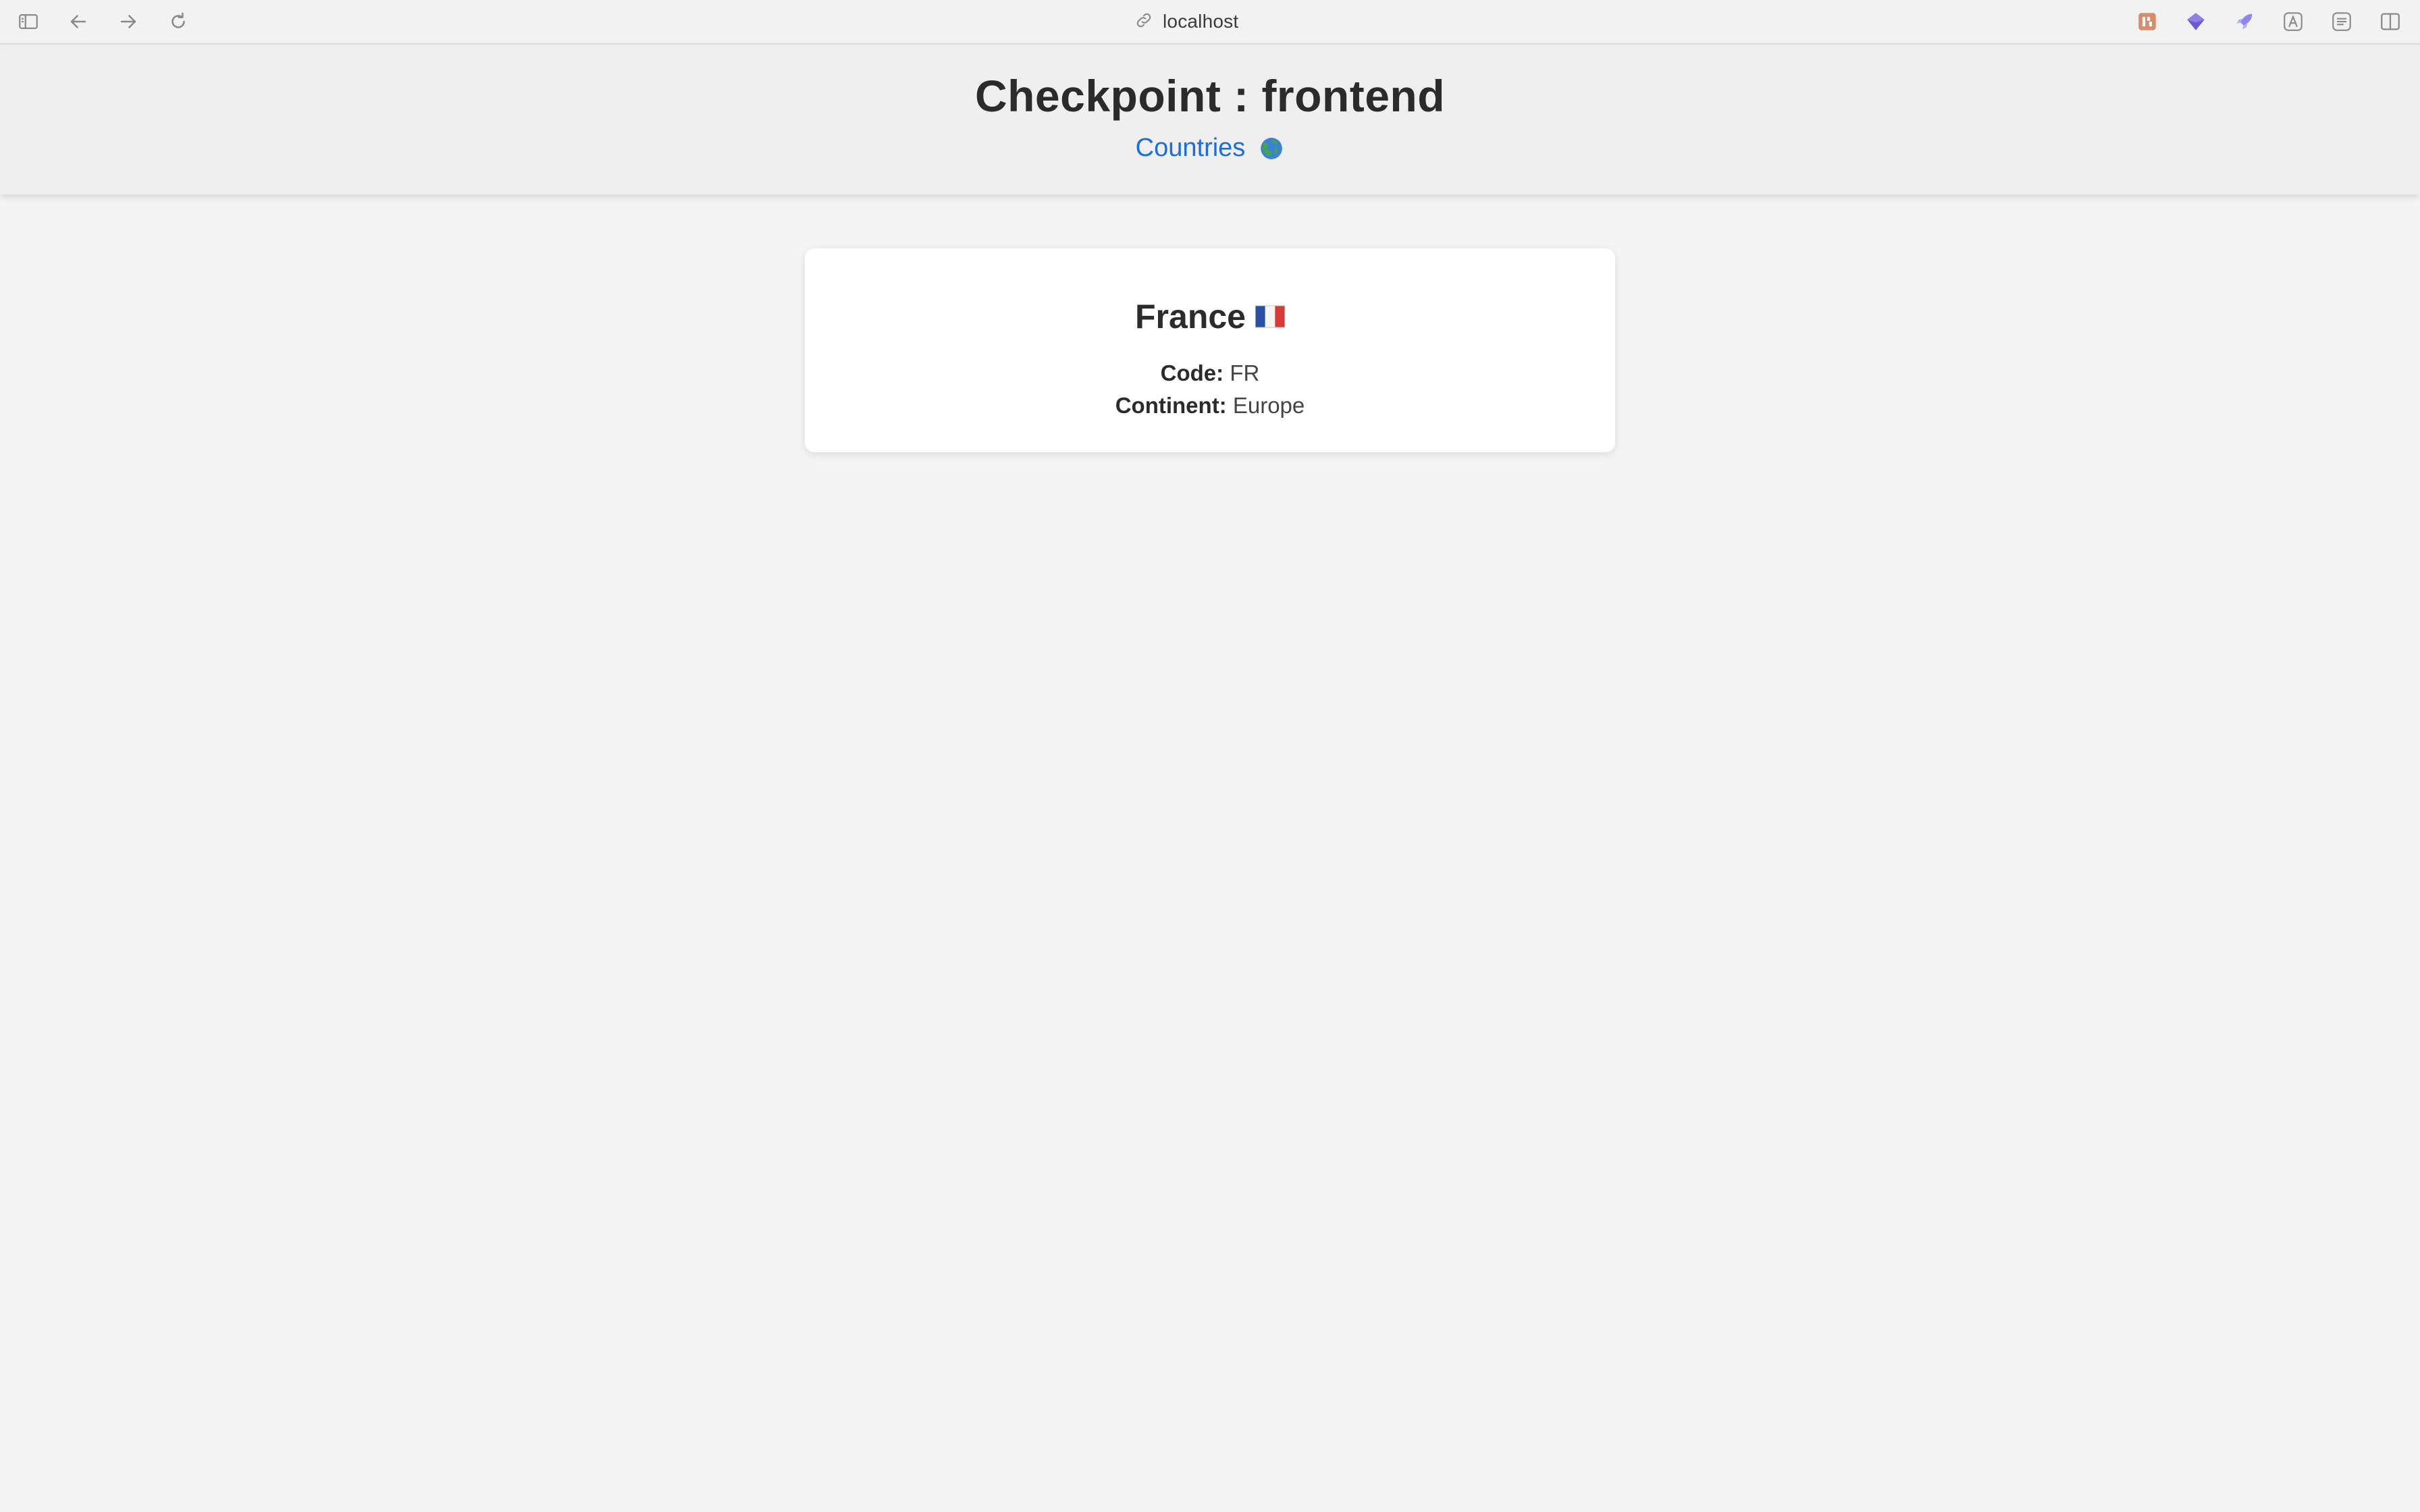  What do you see at coordinates (1191, 148) in the screenshot?
I see `countries-link: Countries` at bounding box center [1191, 148].